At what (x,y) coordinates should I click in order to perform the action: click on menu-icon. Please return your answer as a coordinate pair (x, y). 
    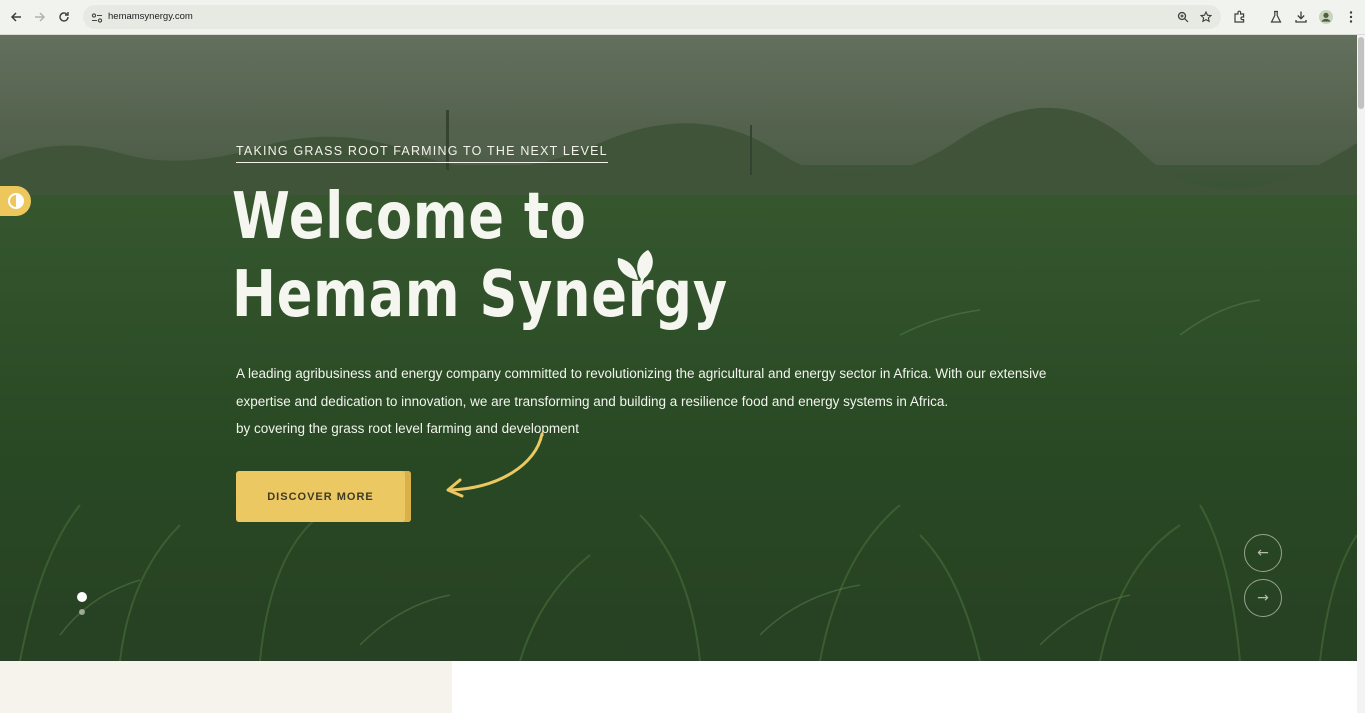
    Looking at the image, I should click on (1351, 17).